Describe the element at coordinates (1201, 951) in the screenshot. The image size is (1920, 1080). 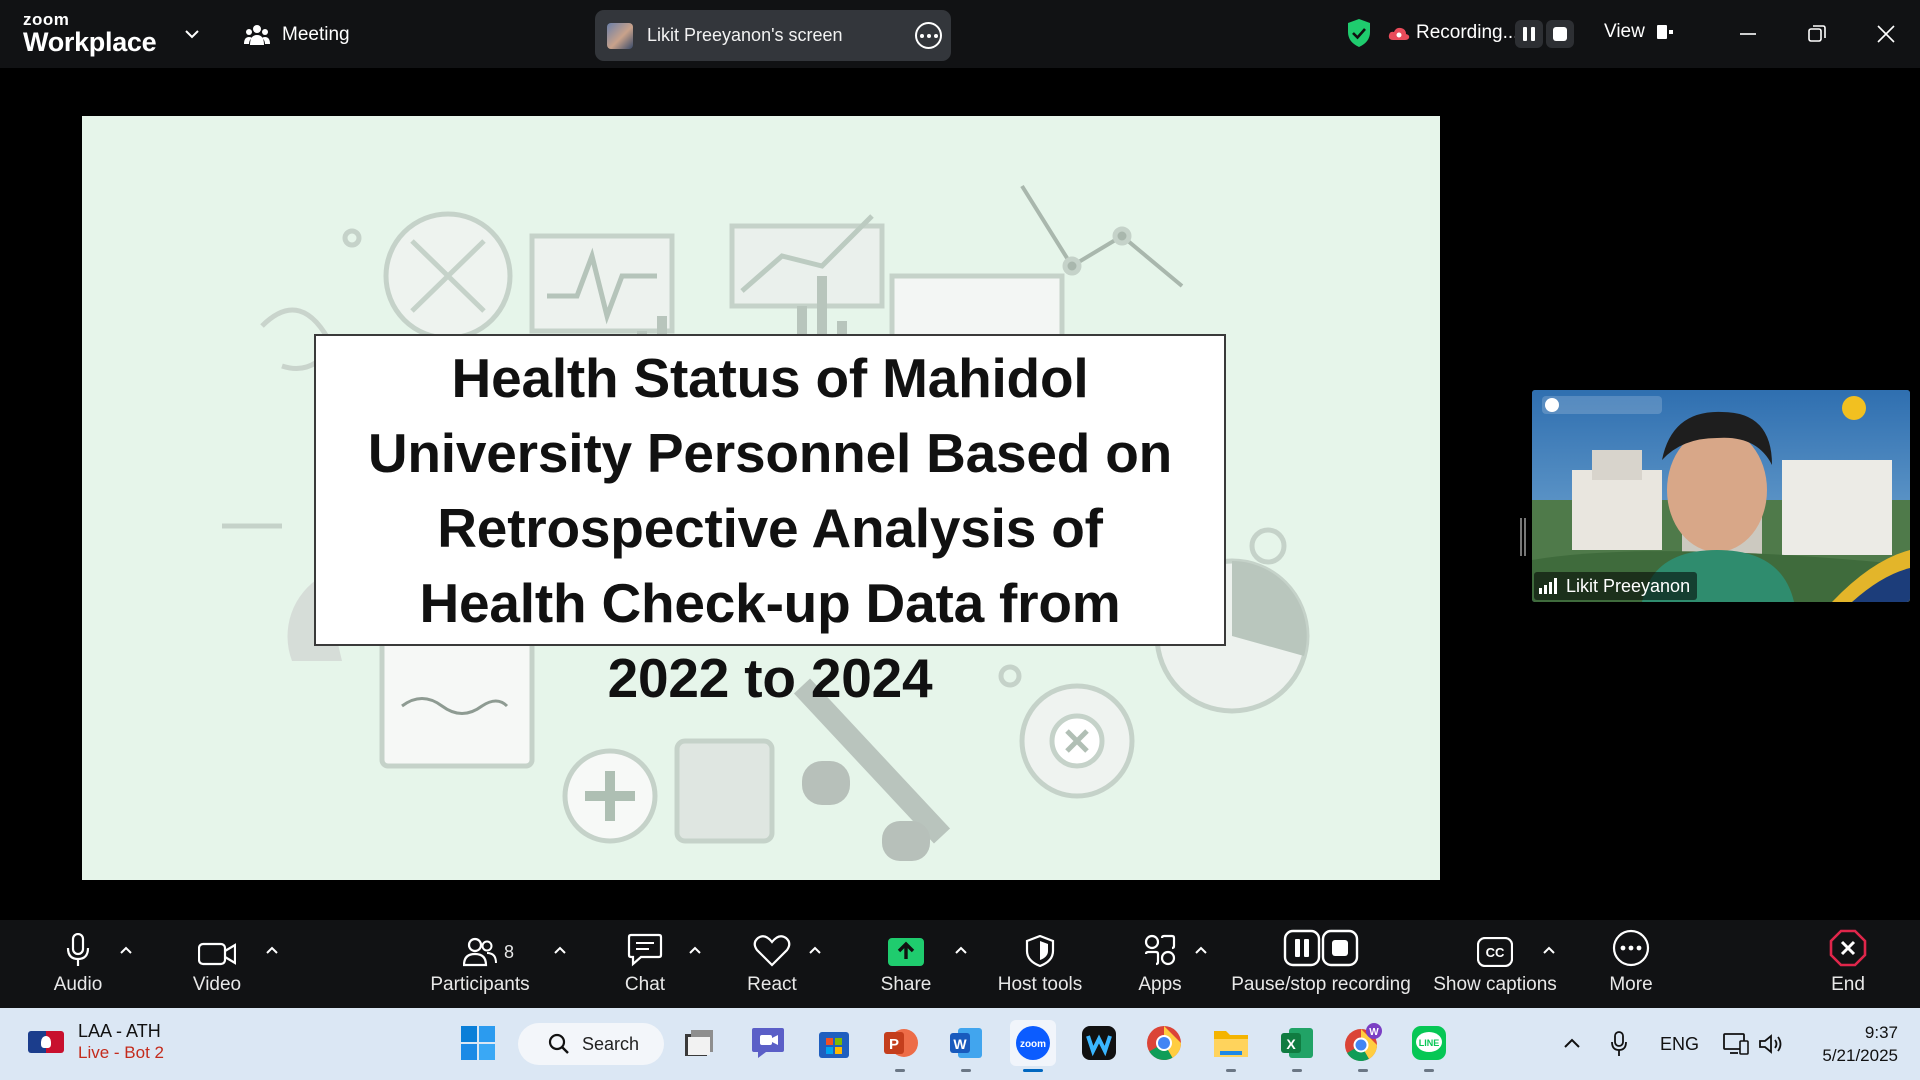
I see `apps-options-caret-icon` at that location.